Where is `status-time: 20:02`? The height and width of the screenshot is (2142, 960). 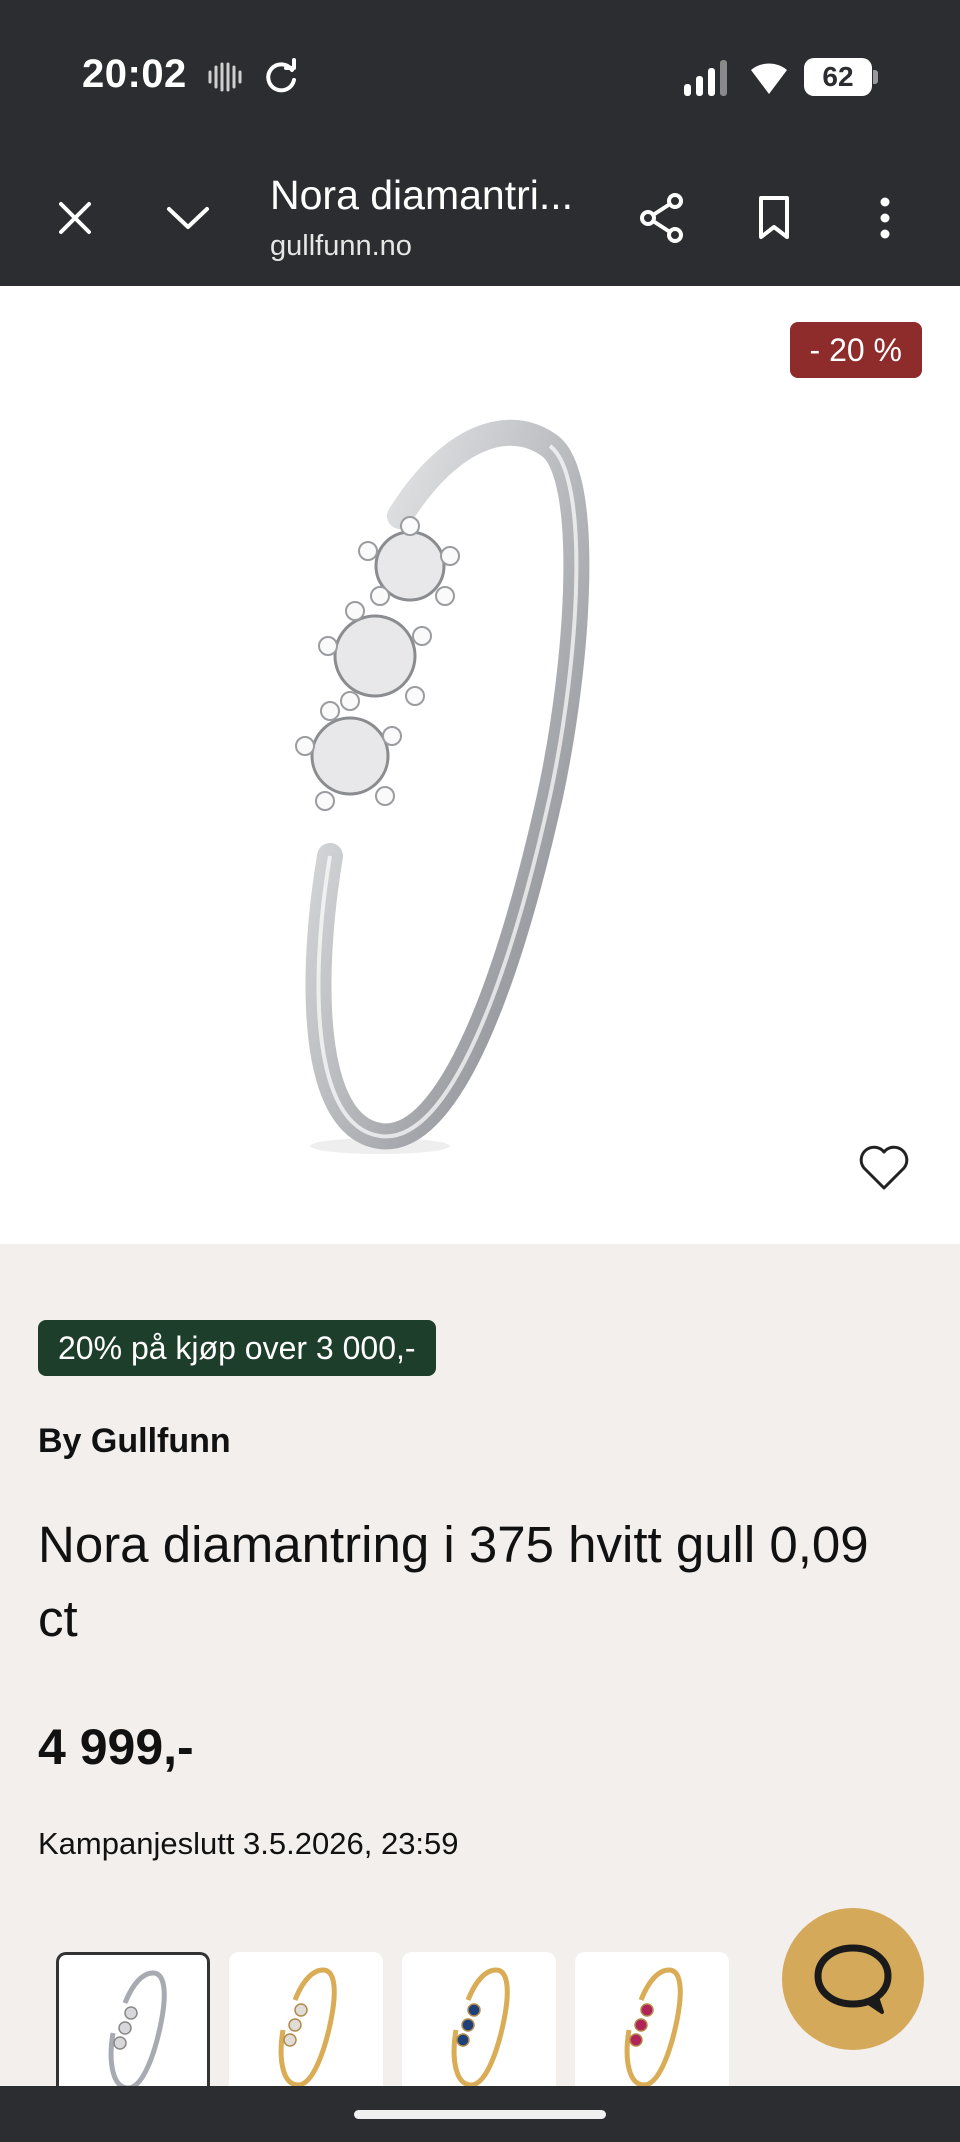
status-time: 20:02 is located at coordinates (134, 74).